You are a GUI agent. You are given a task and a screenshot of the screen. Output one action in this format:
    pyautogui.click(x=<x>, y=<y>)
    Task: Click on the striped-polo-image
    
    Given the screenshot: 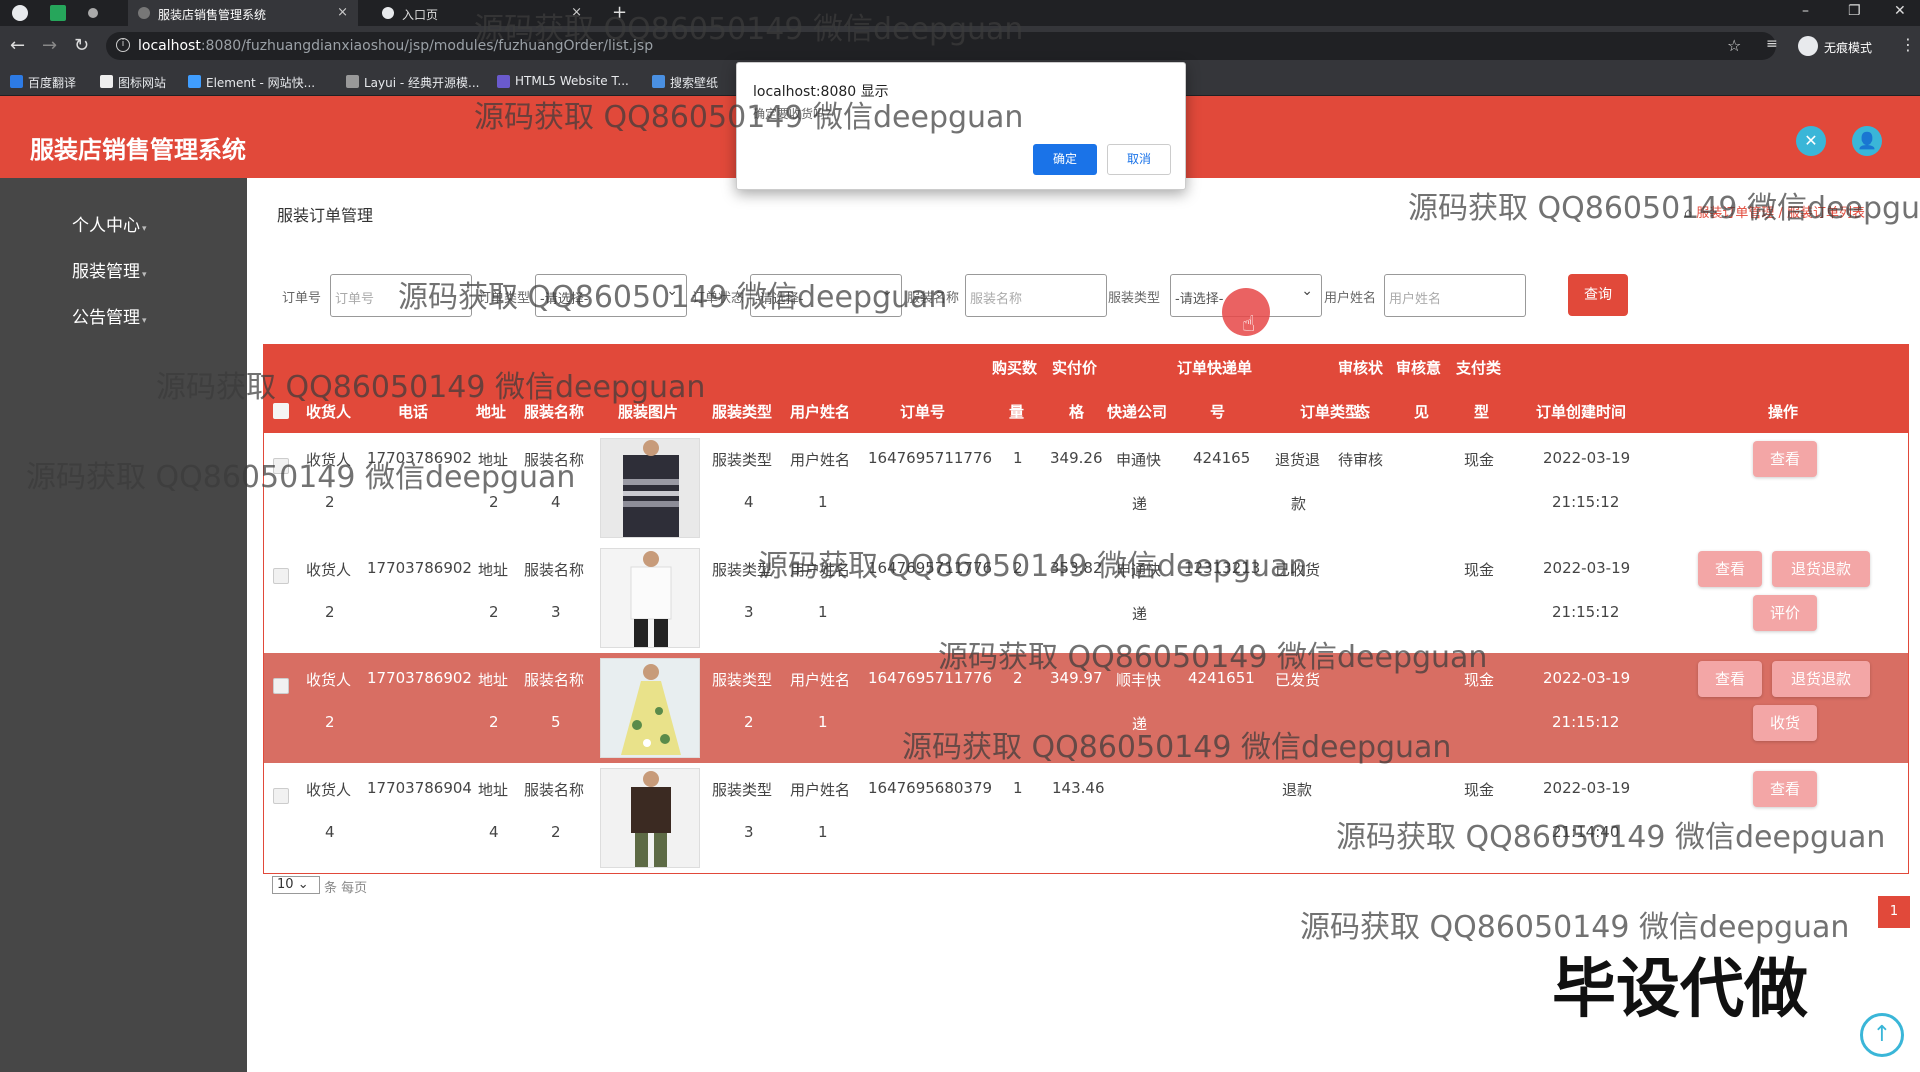 What is the action you would take?
    pyautogui.click(x=650, y=488)
    